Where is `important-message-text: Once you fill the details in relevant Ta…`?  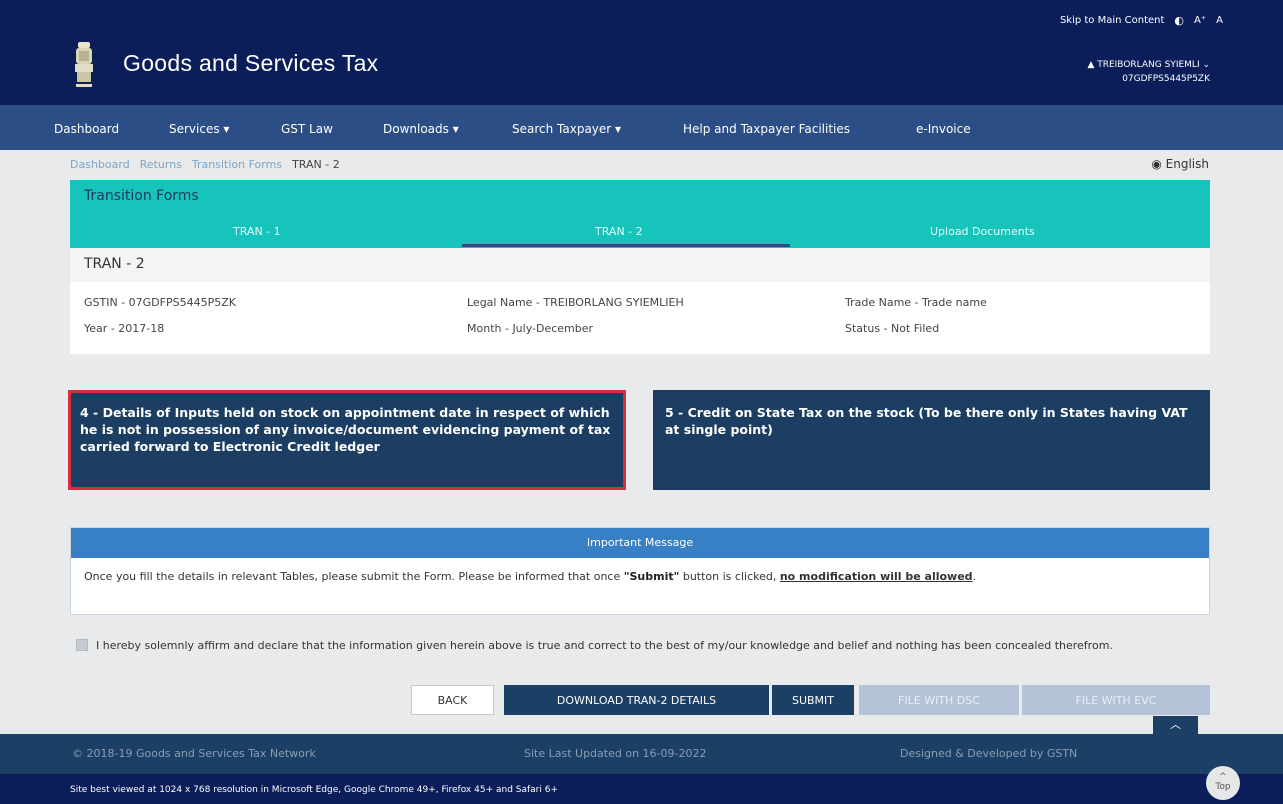
important-message-text: Once you fill the details in relevant Ta… is located at coordinates (530, 576).